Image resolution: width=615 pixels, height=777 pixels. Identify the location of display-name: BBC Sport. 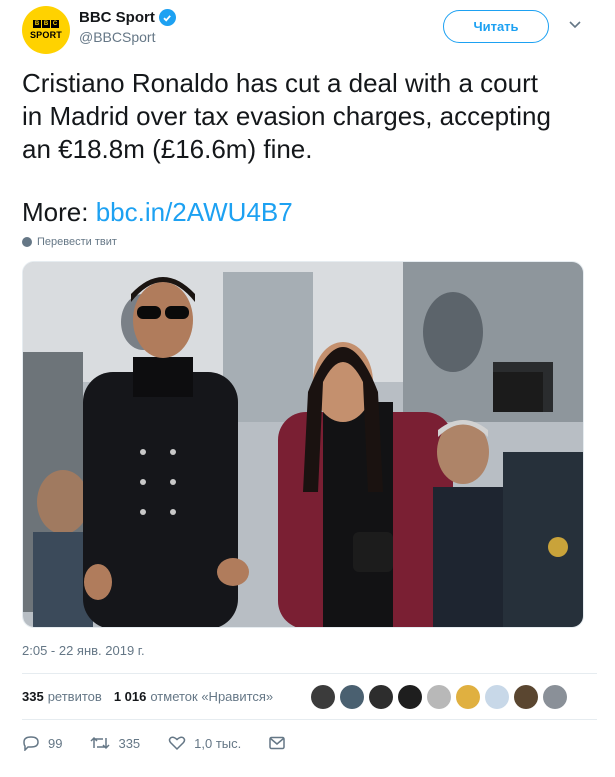
(117, 17).